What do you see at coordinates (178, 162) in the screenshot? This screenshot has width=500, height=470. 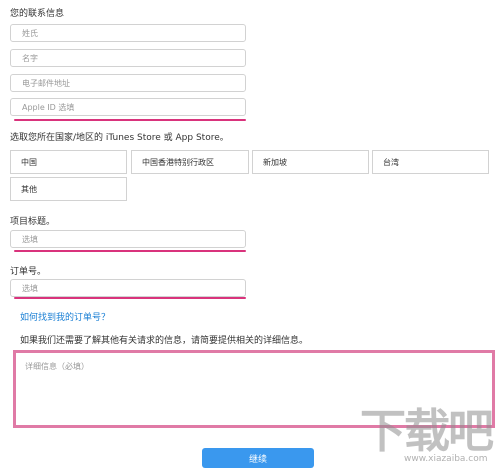 I see `country-label: 中国香港特别行政区` at bounding box center [178, 162].